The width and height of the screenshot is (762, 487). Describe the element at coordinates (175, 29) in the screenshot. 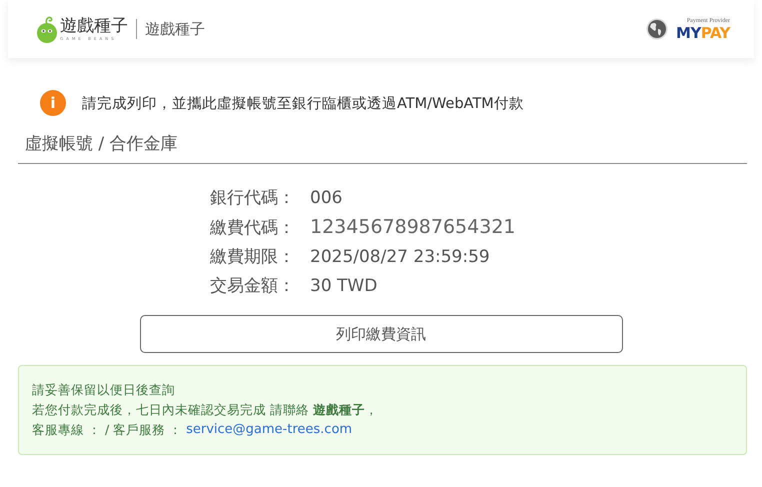

I see `site-title: 遊戲種子` at that location.